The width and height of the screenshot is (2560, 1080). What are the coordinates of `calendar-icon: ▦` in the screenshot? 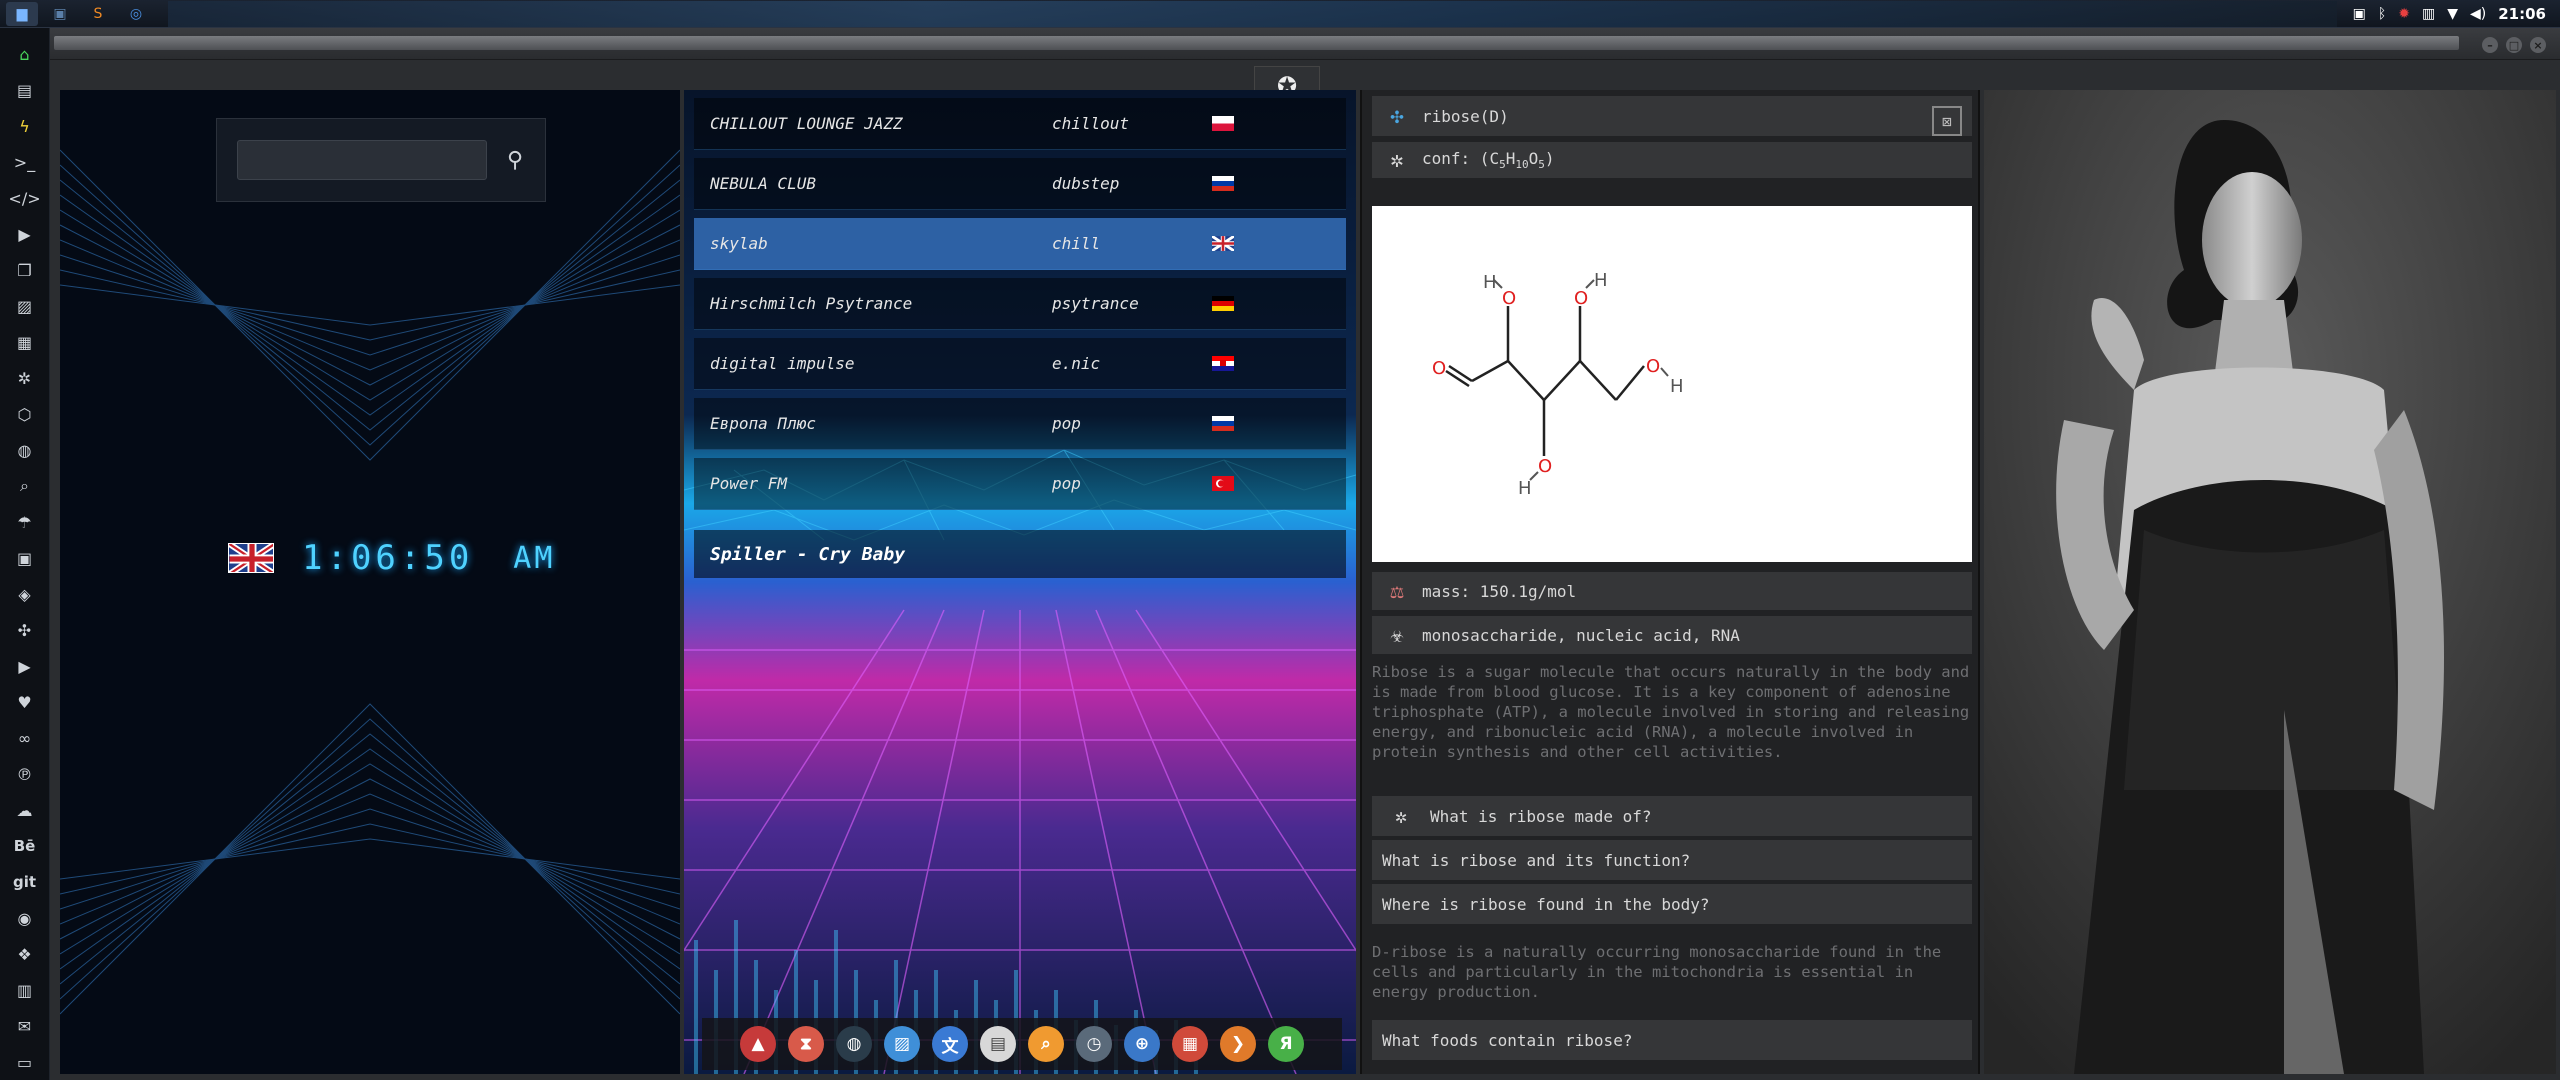 It's located at (1190, 1044).